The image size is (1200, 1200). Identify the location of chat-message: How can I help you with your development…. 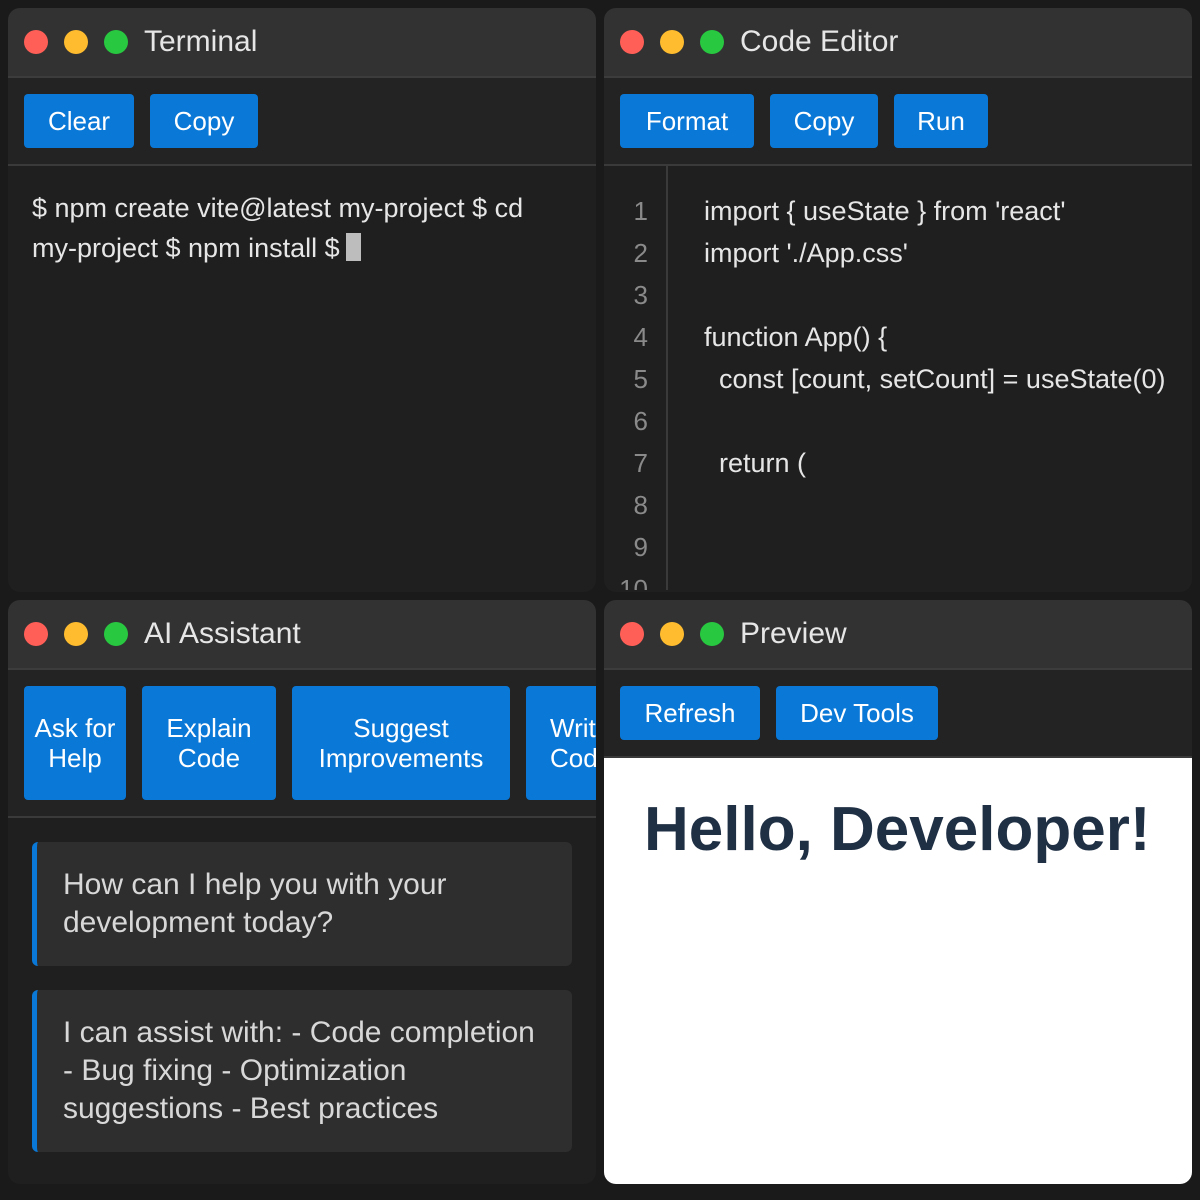
(302, 904).